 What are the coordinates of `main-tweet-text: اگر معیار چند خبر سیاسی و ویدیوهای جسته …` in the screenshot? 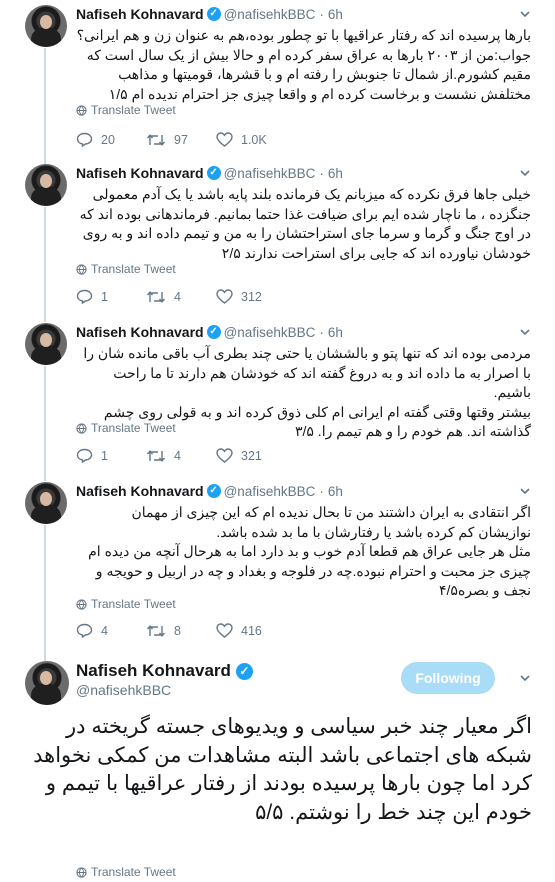 It's located at (282, 769).